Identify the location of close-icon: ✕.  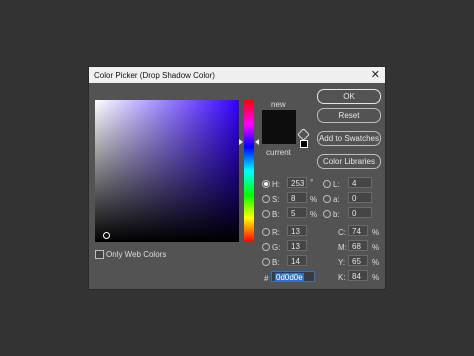
(375, 74).